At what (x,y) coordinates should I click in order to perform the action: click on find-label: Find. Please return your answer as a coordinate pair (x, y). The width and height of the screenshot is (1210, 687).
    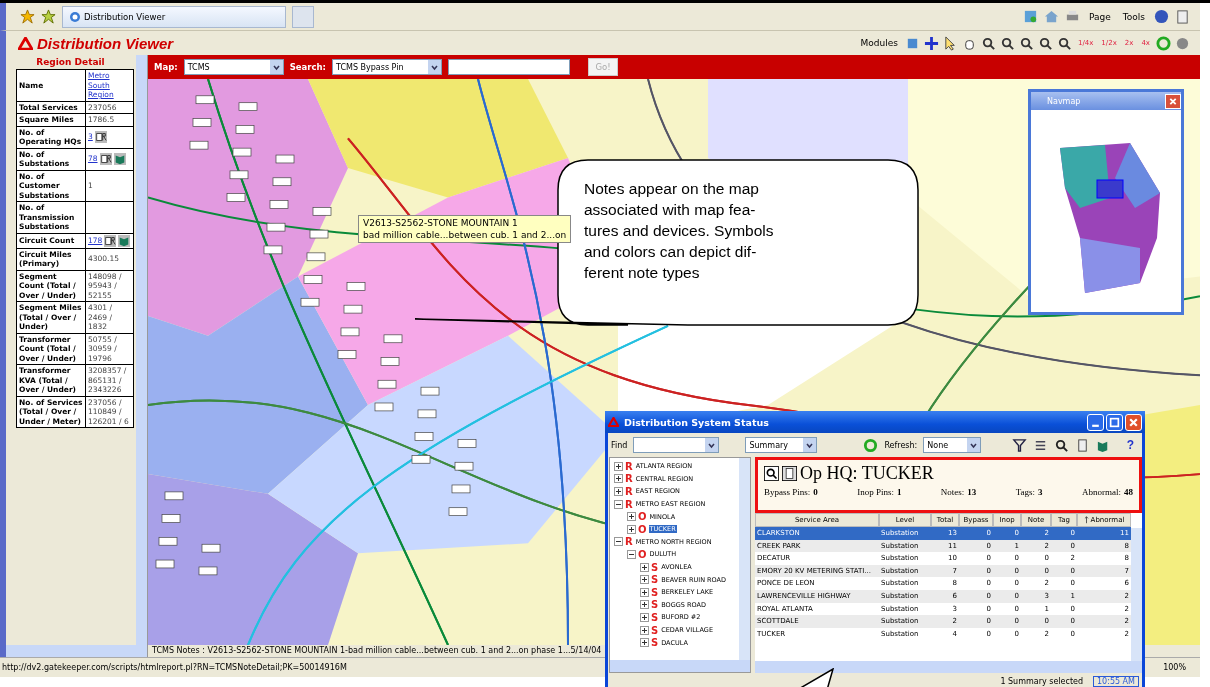
    Looking at the image, I should click on (619, 445).